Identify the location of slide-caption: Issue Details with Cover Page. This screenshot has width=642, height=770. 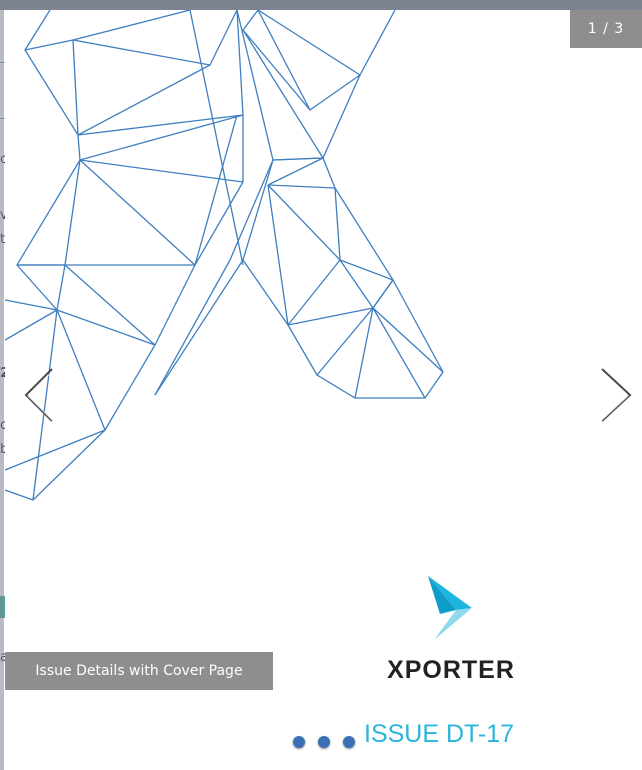
(139, 671).